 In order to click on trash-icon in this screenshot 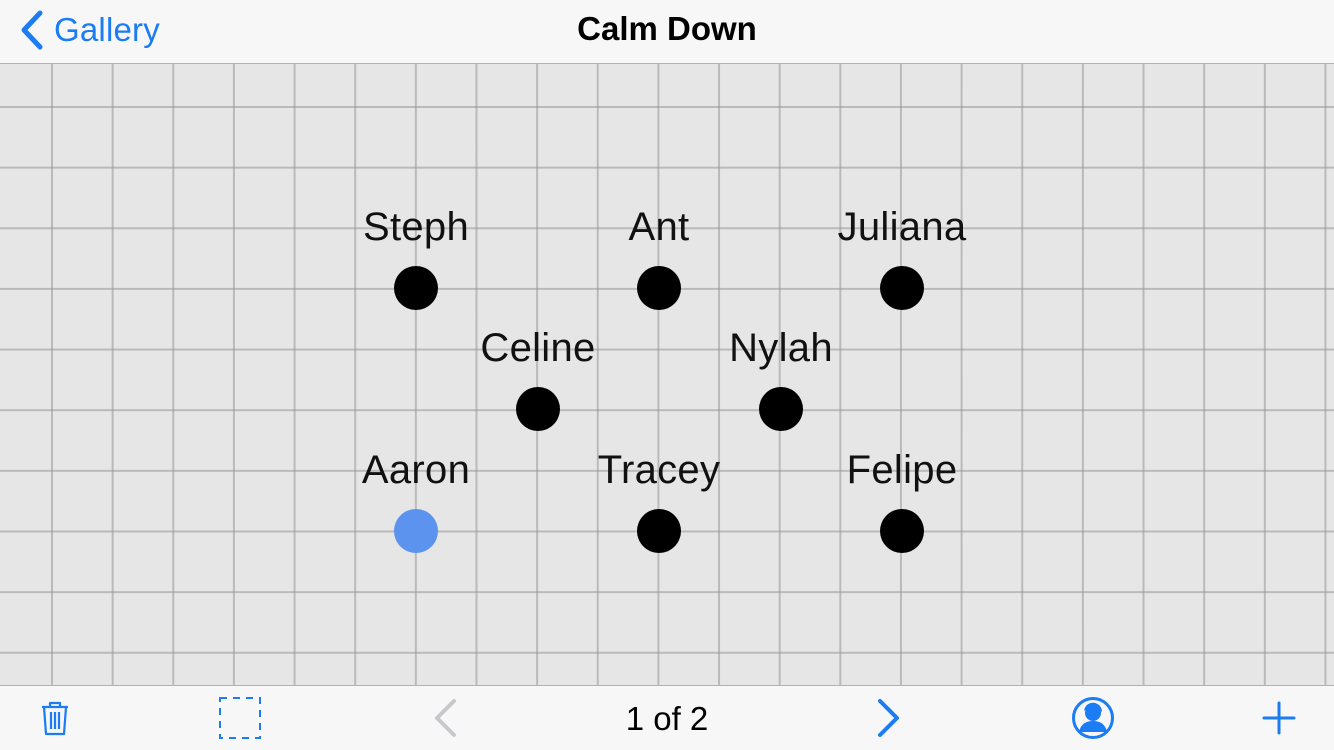, I will do `click(55, 718)`.